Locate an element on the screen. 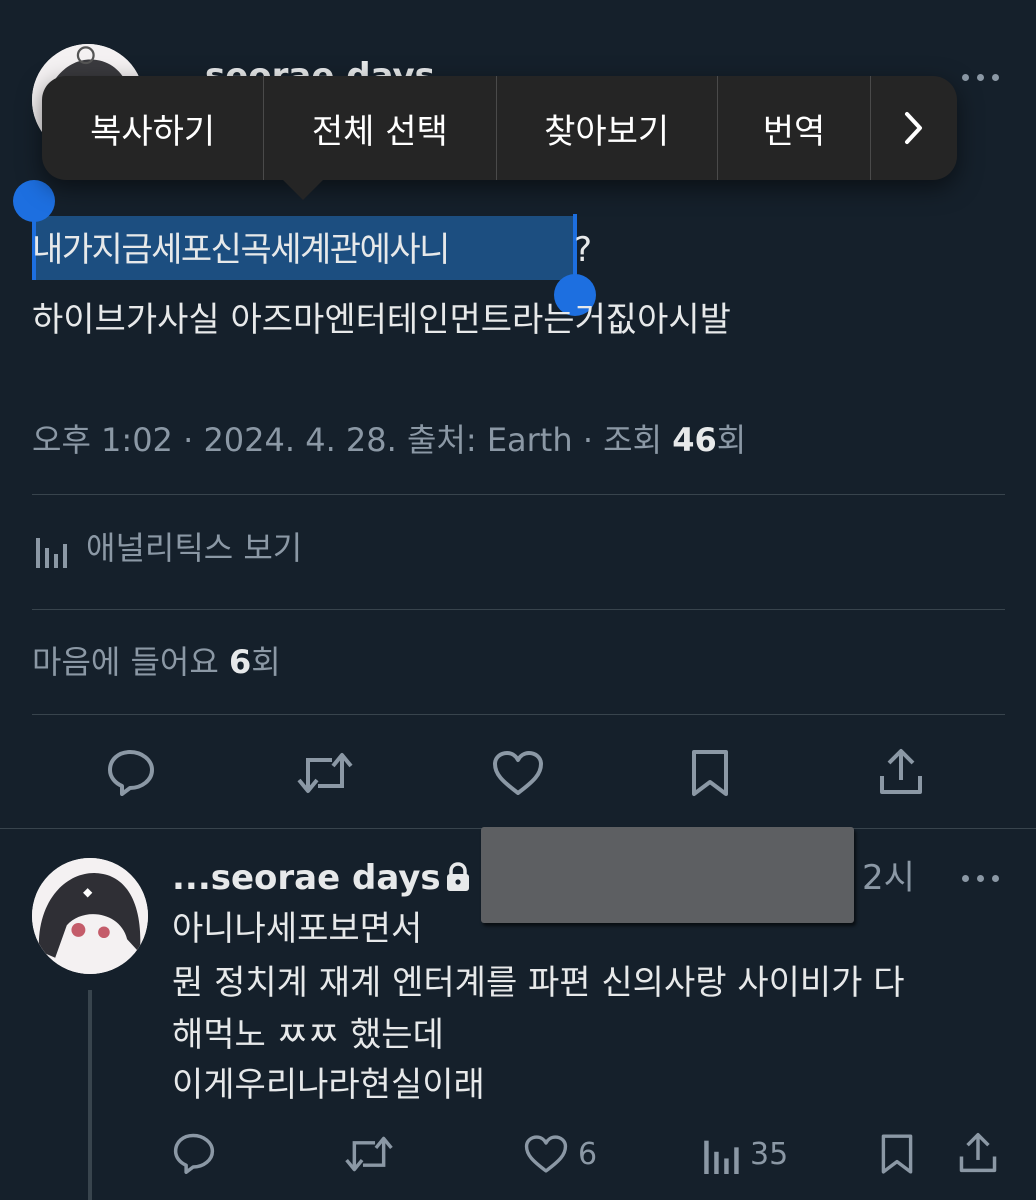  chevron-right-icon is located at coordinates (914, 128).